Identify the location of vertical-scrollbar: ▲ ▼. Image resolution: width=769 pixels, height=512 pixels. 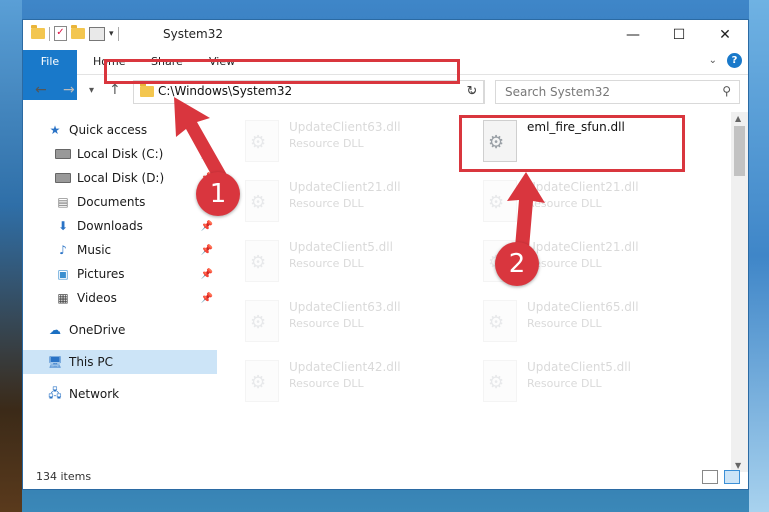
(739, 292).